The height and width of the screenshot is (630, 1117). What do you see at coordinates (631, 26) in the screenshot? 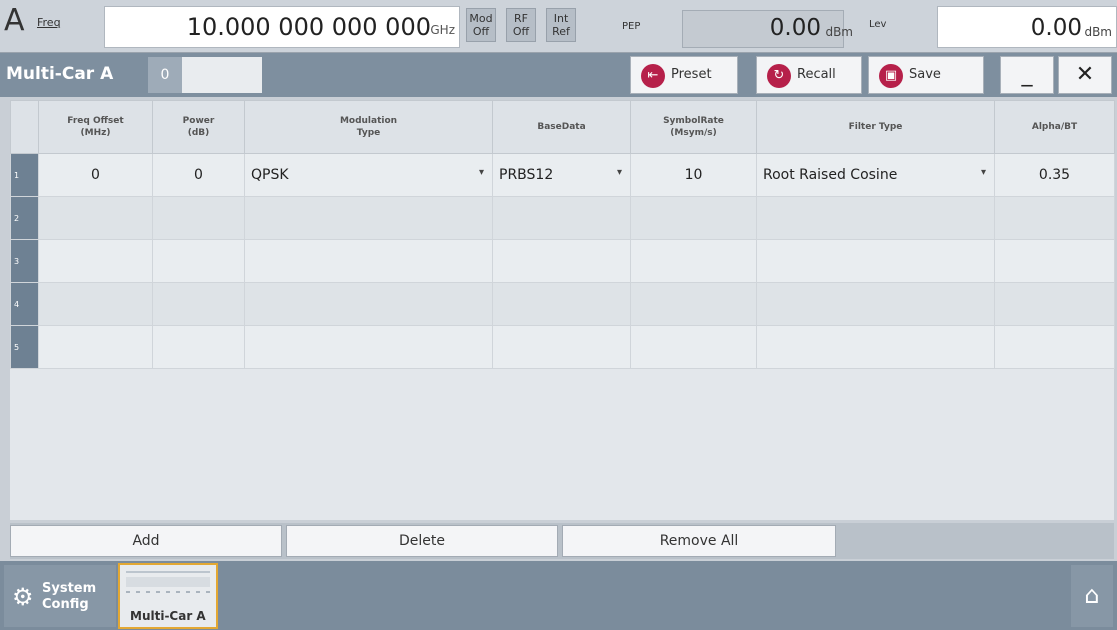
I see `pep-label: PEP` at bounding box center [631, 26].